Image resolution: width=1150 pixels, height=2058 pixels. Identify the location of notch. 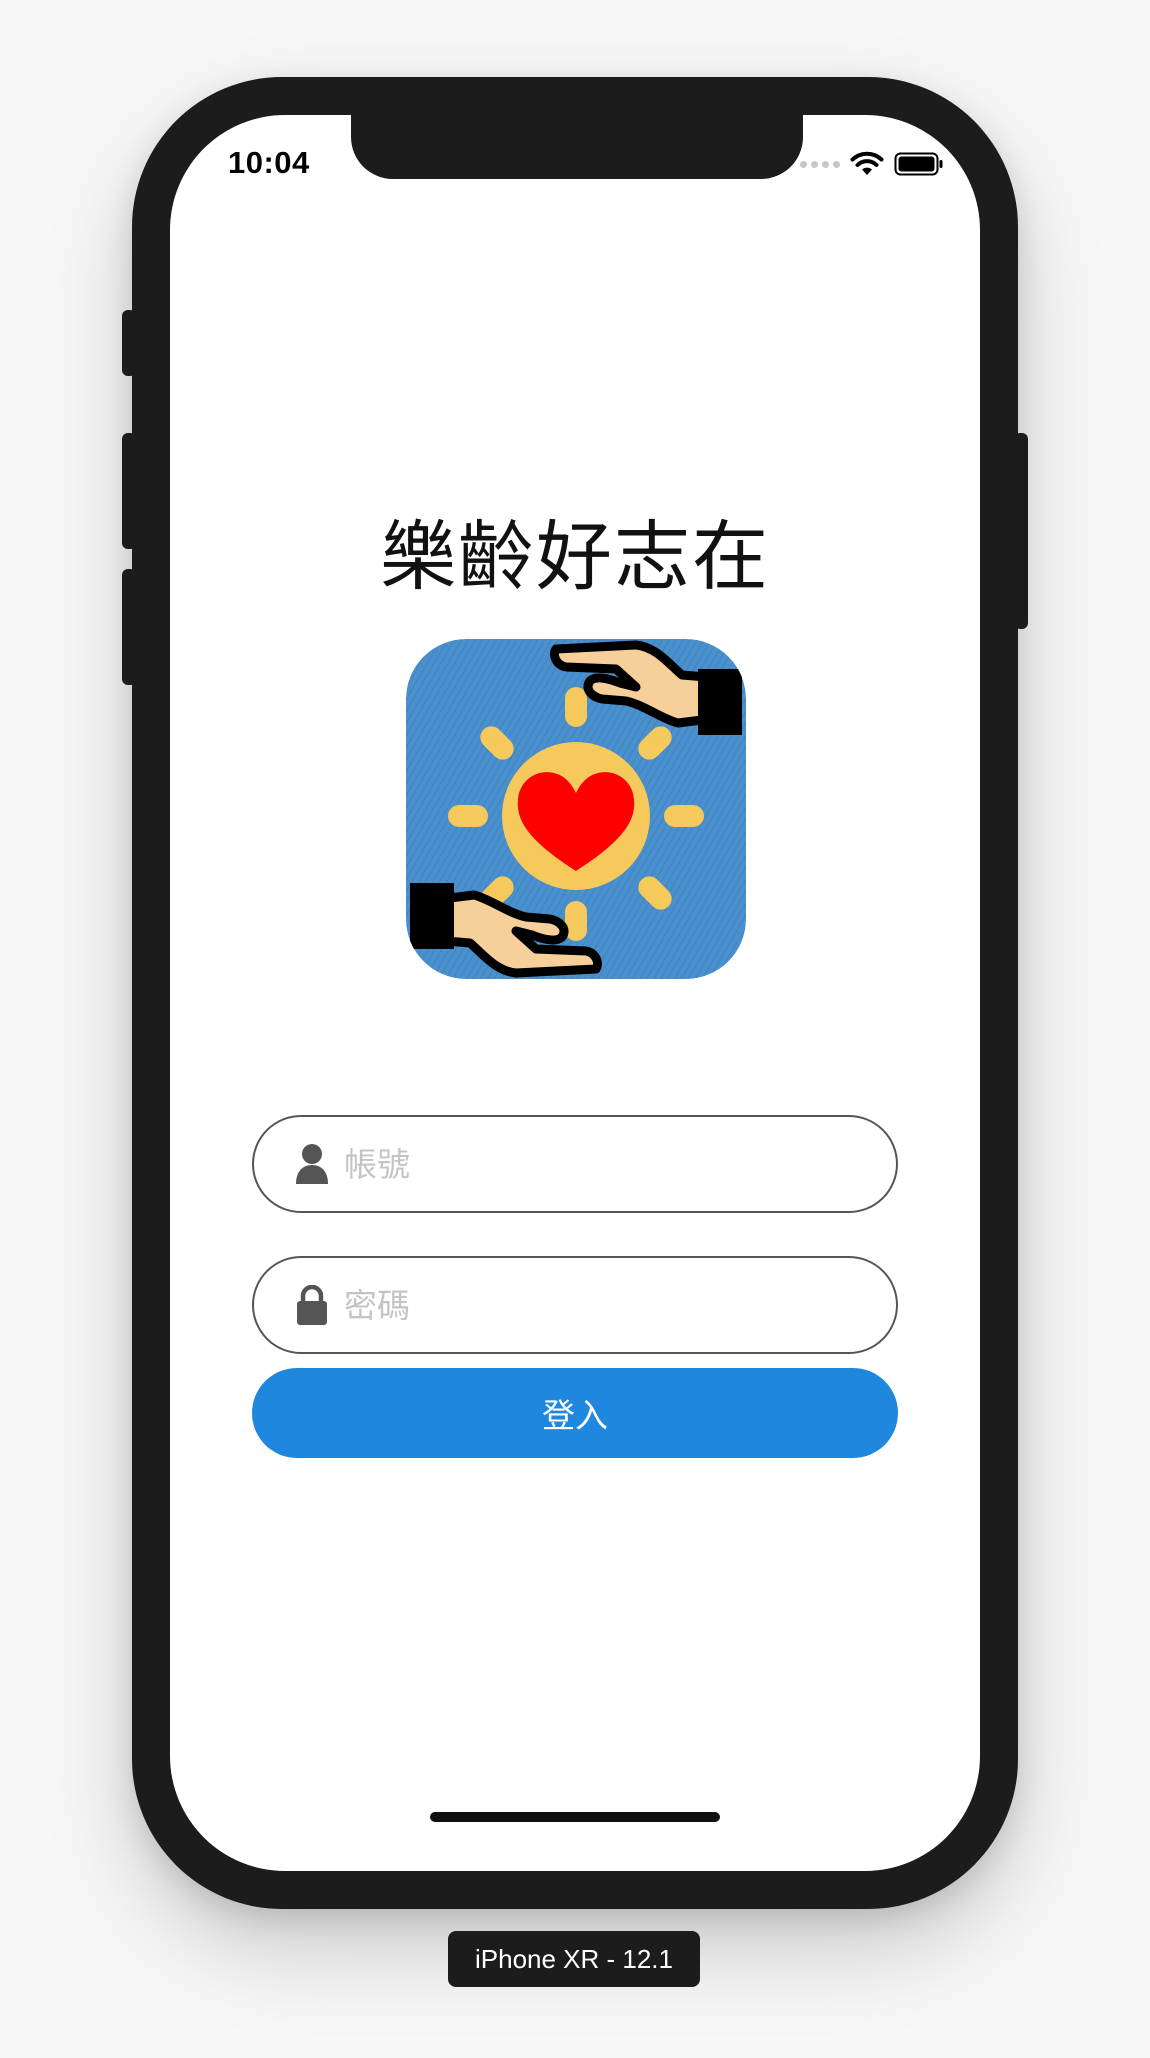
(577, 147).